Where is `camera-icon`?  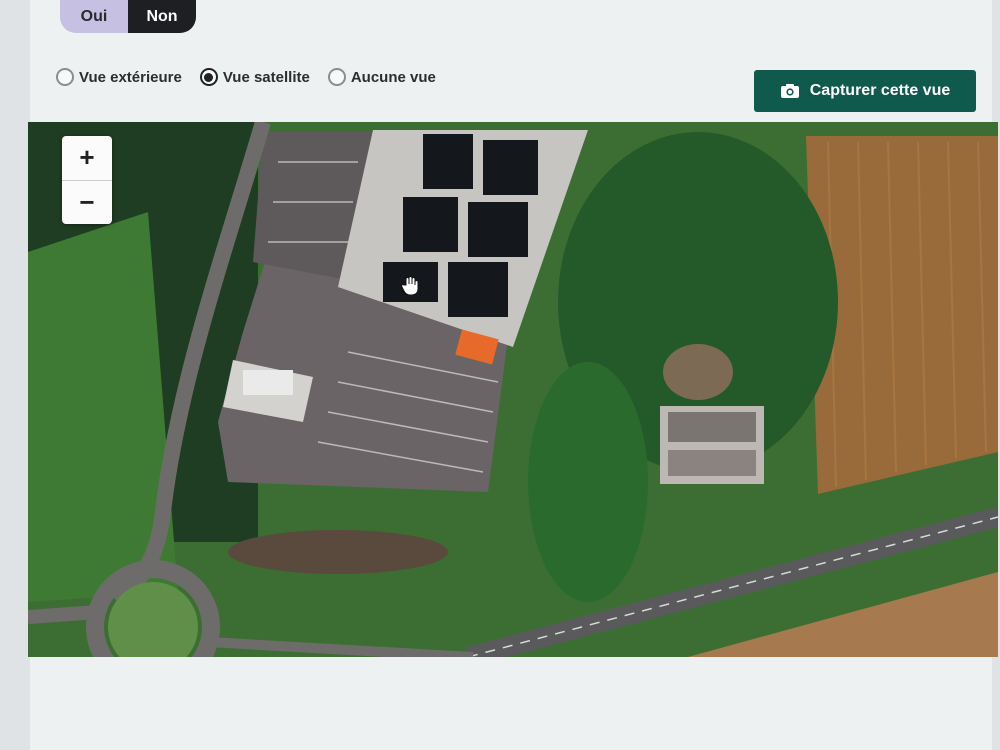
camera-icon is located at coordinates (789, 91).